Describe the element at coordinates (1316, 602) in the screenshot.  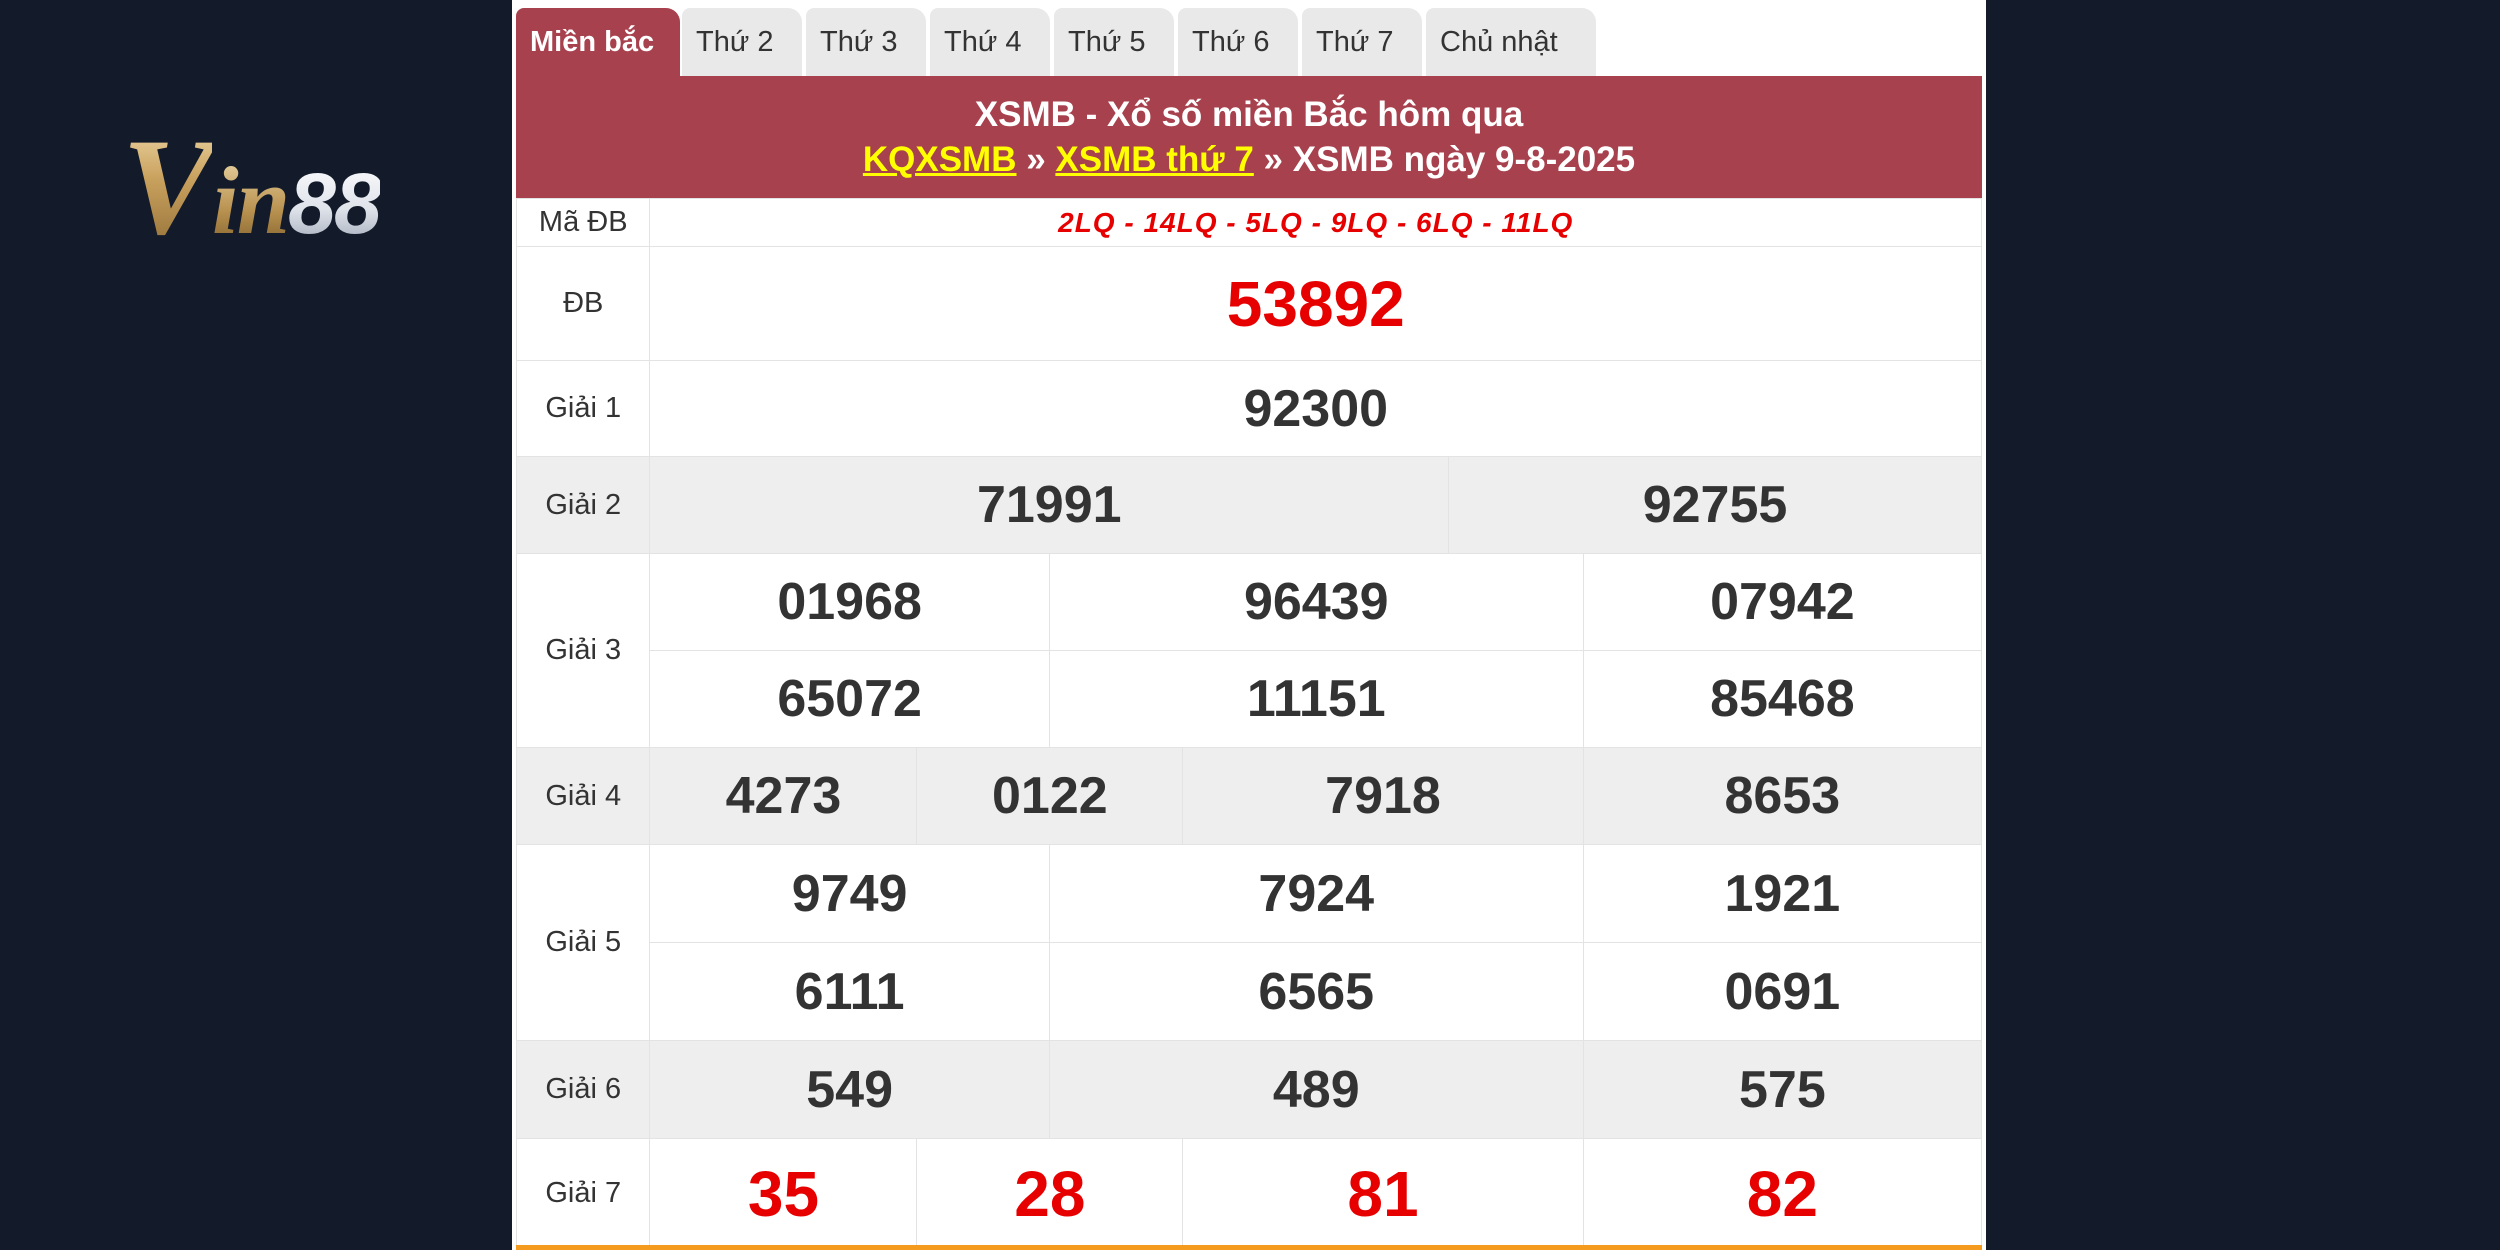
I see `g3-value: 96439` at that location.